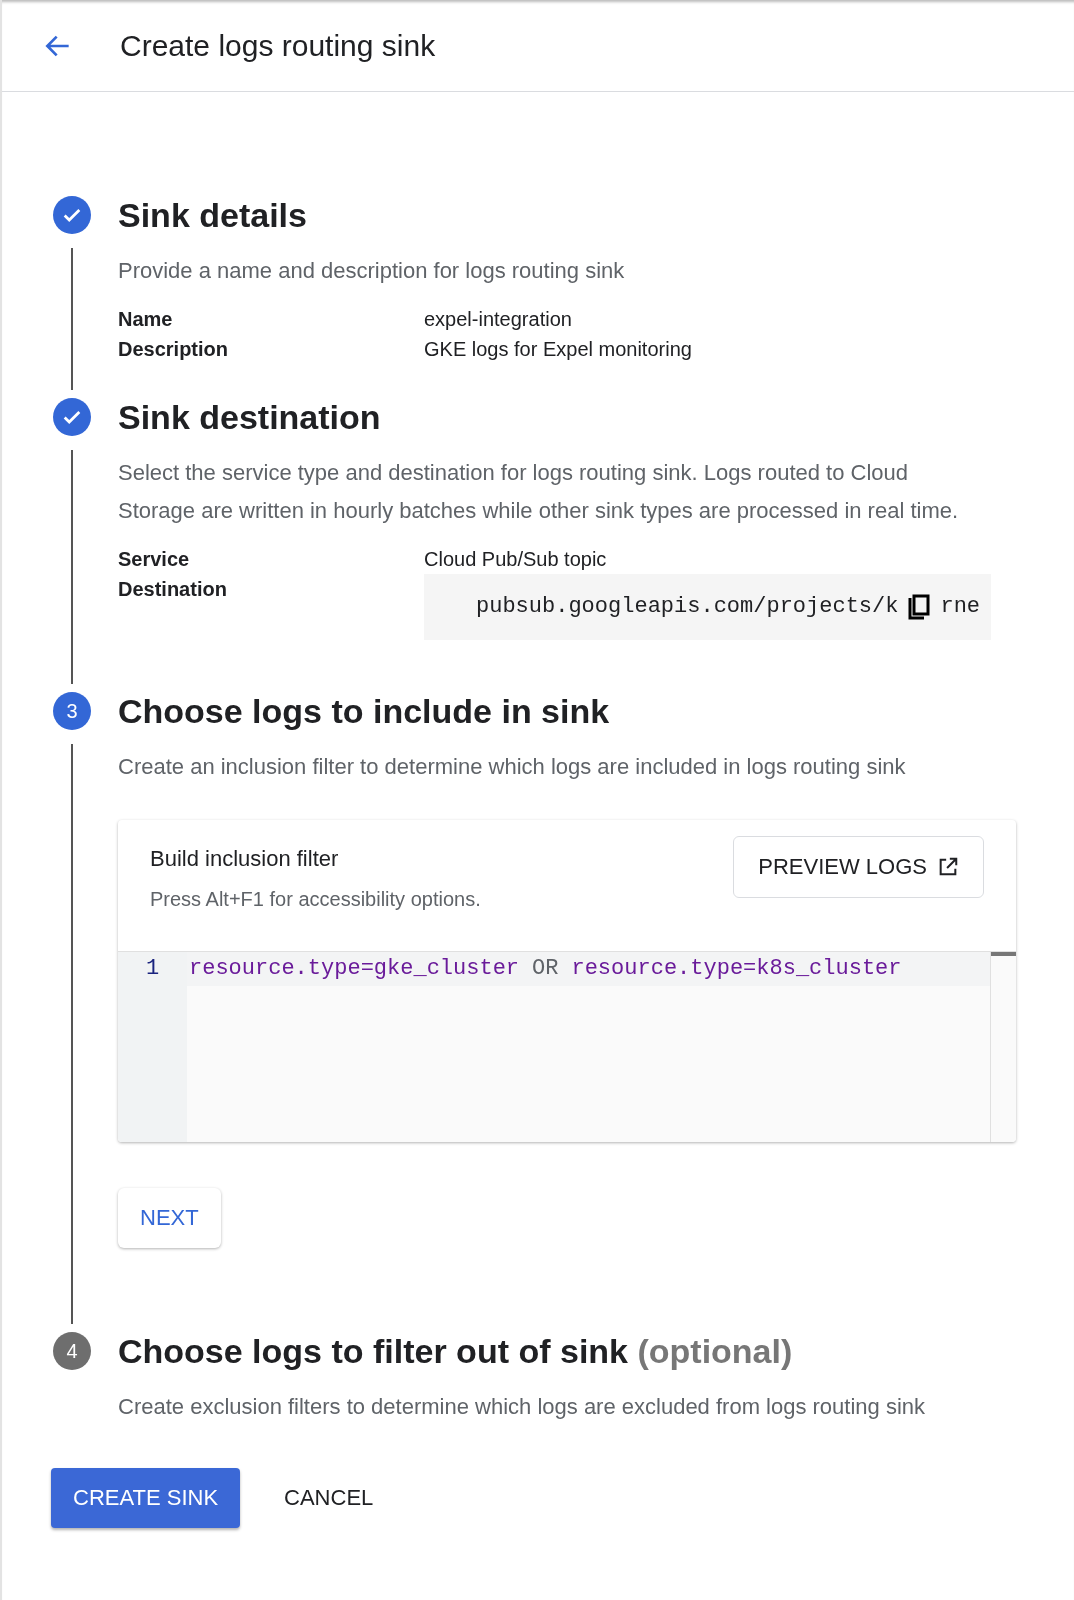 Image resolution: width=1074 pixels, height=1600 pixels. Describe the element at coordinates (919, 607) in the screenshot. I see `copy-icon` at that location.